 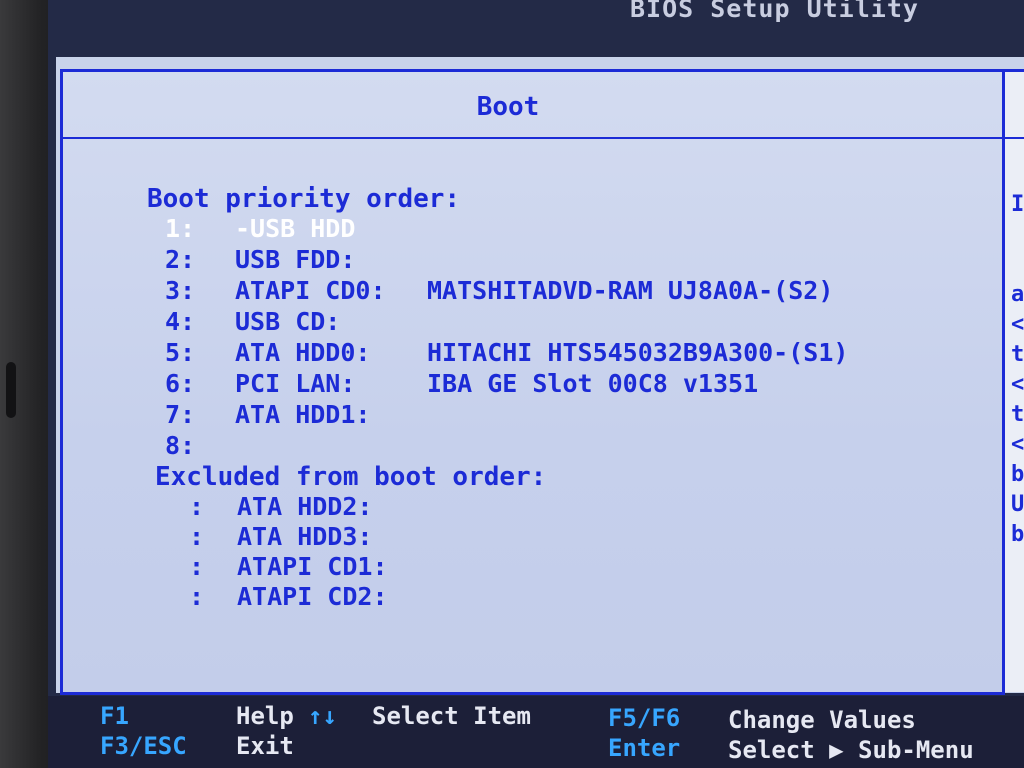 I want to click on device-name: ATA HDD3:, so click(x=305, y=536).